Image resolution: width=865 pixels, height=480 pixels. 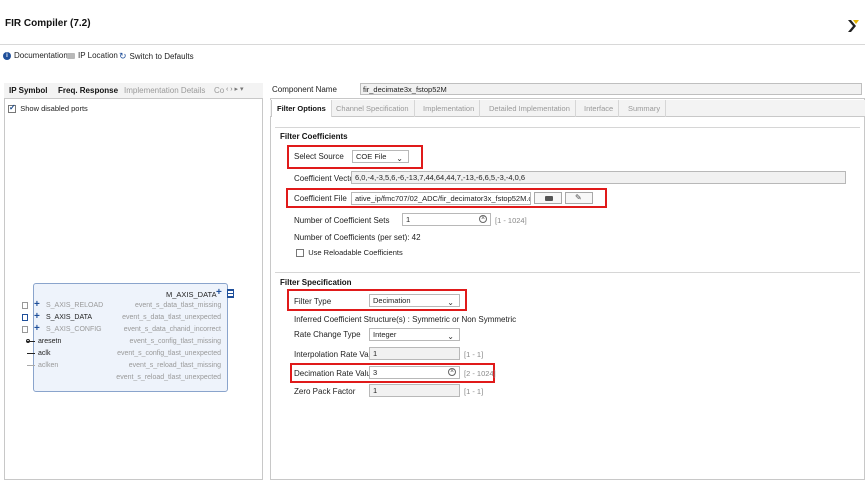 I want to click on tab-detailed-implementation: Detailed Implementation, so click(x=530, y=108).